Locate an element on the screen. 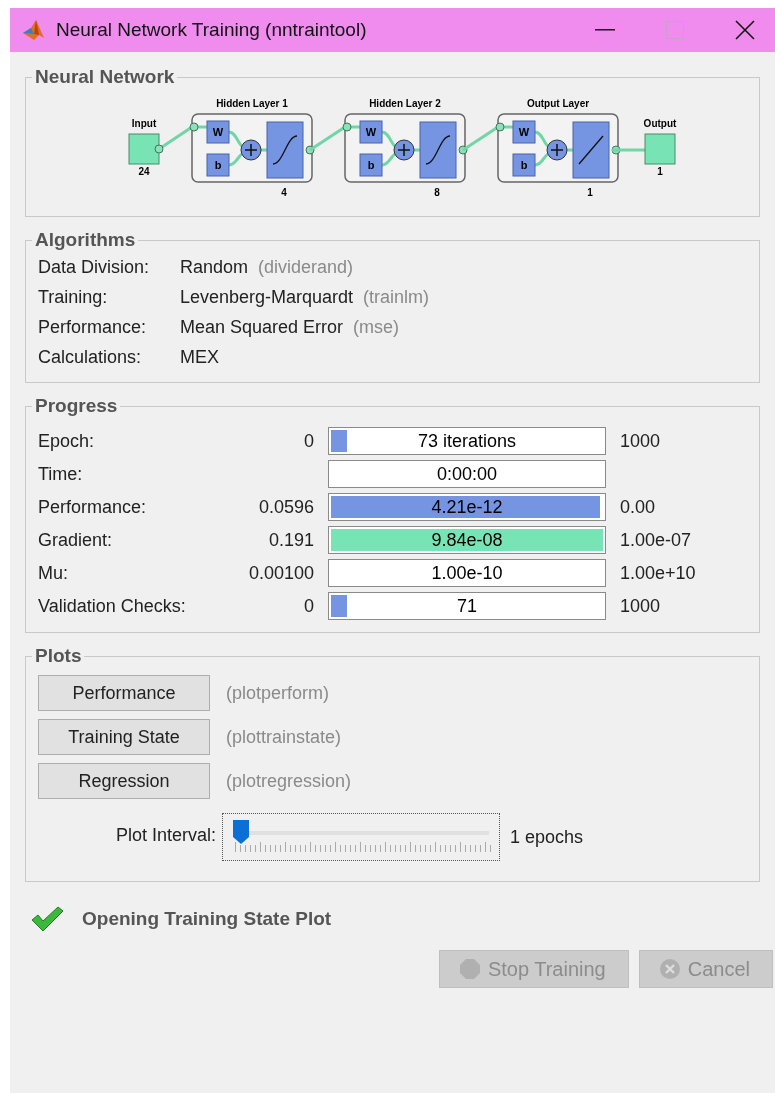 The height and width of the screenshot is (1093, 775). field-value: Mean Squared Error is located at coordinates (262, 327).